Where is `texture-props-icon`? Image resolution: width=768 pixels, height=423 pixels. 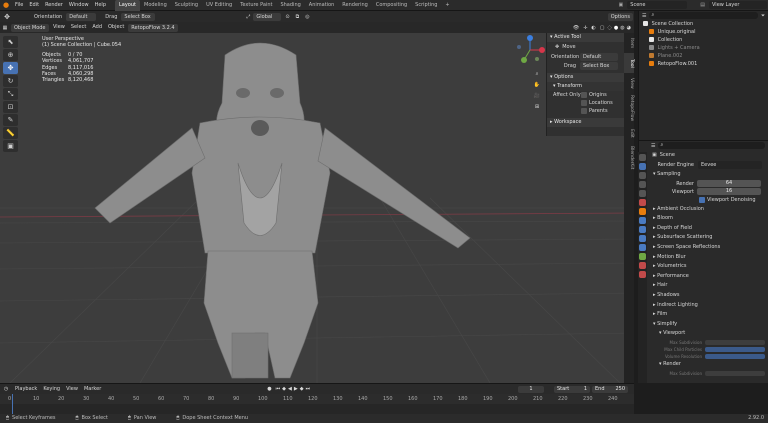 texture-props-icon is located at coordinates (642, 274).